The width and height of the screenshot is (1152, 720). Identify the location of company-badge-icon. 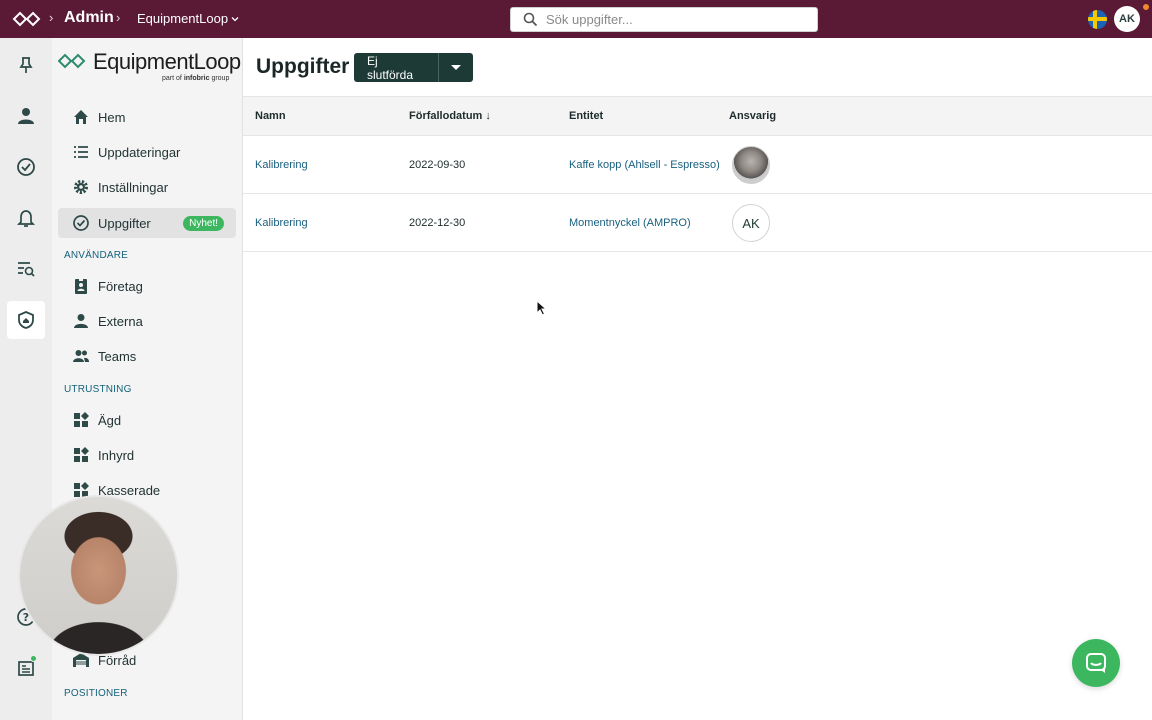
(81, 286).